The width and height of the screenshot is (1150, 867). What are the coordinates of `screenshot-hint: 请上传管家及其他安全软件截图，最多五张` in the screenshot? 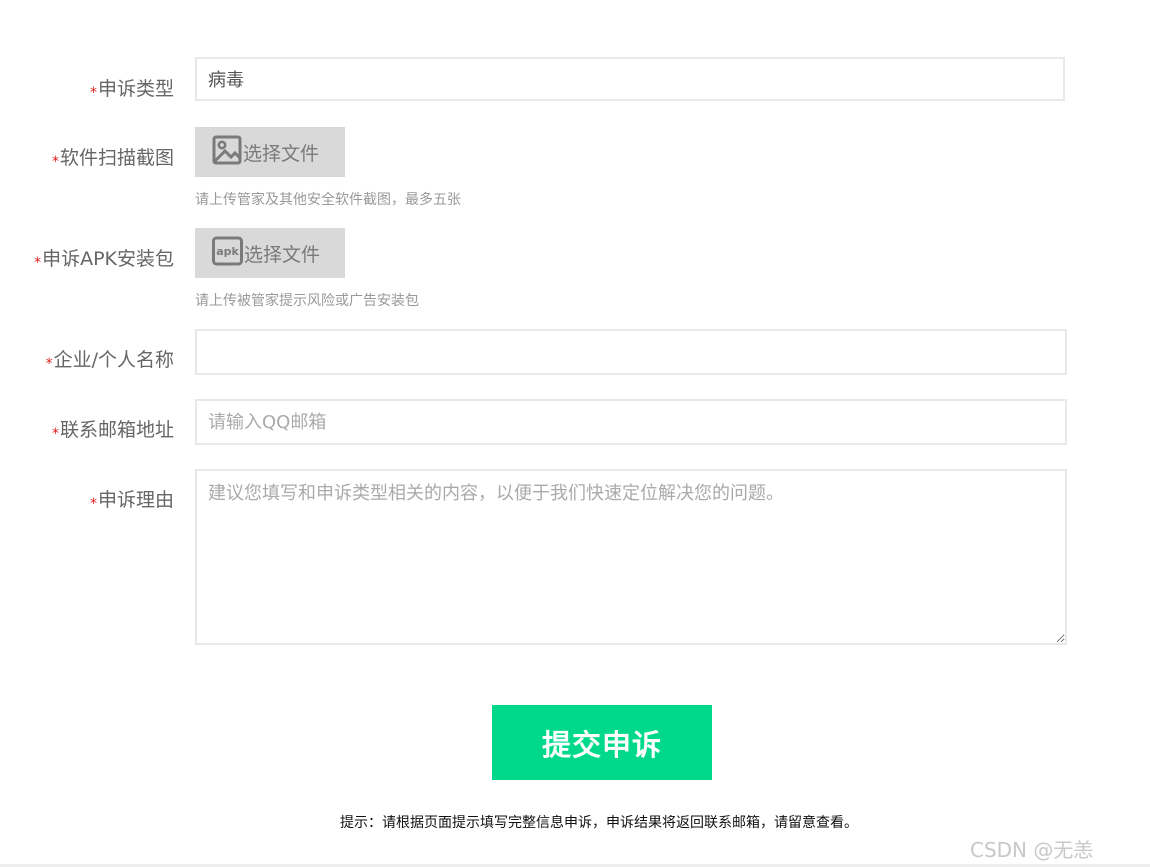 It's located at (328, 200).